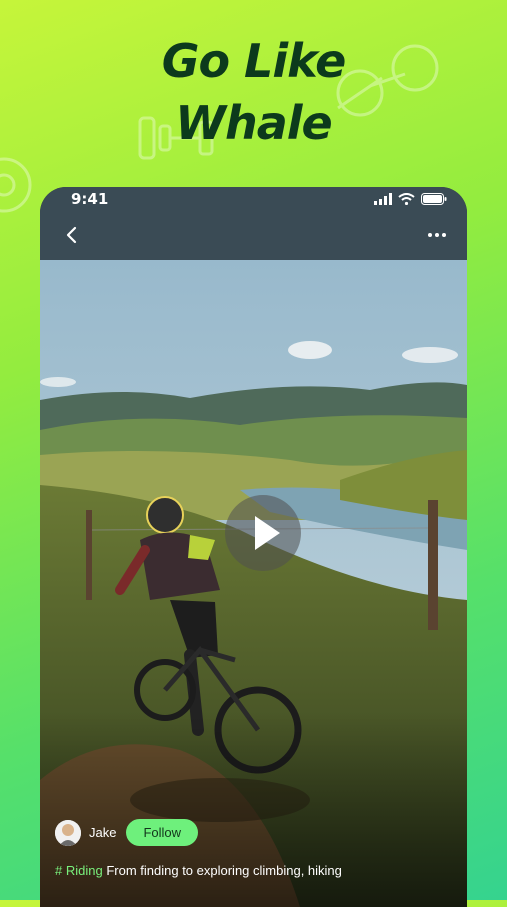 This screenshot has height=907, width=507. Describe the element at coordinates (90, 199) in the screenshot. I see `status-time: 9:41` at that location.